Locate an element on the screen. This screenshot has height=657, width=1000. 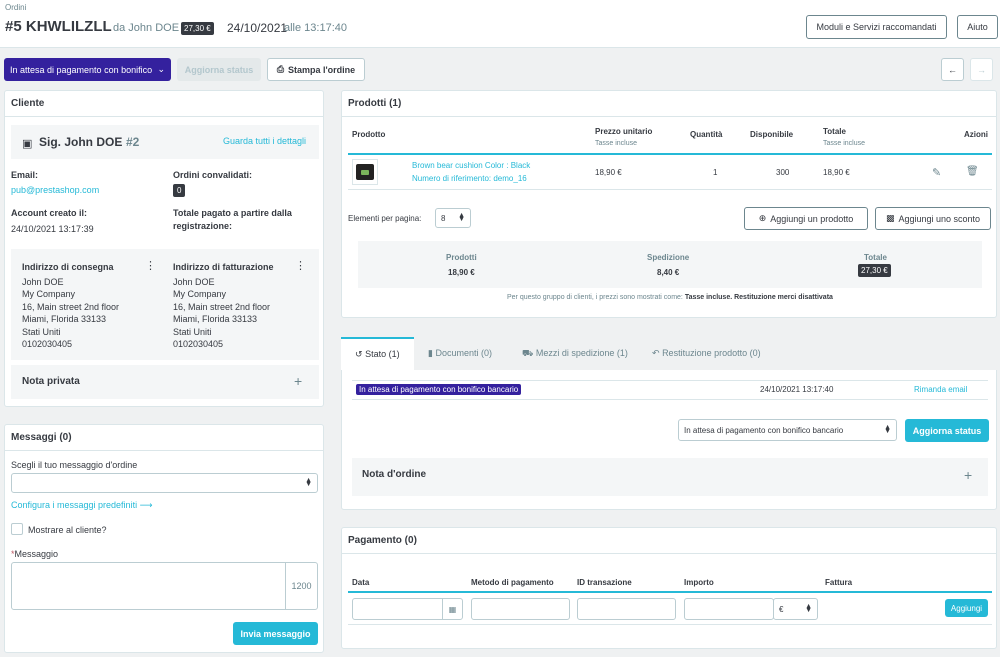
payment-header-line is located at coordinates (670, 592).